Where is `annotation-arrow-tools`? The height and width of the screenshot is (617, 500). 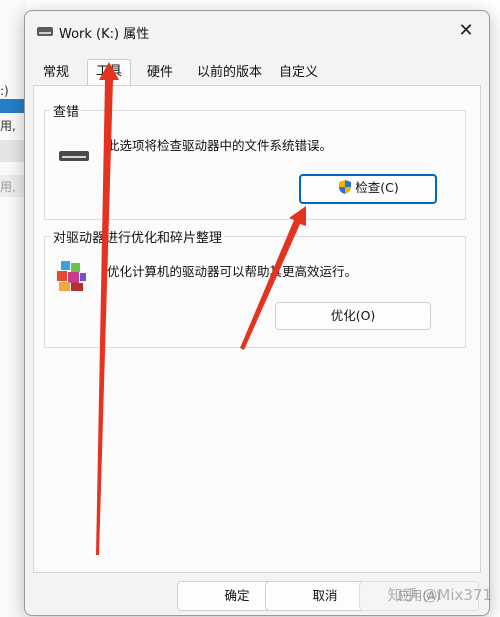 annotation-arrow-tools is located at coordinates (107, 308).